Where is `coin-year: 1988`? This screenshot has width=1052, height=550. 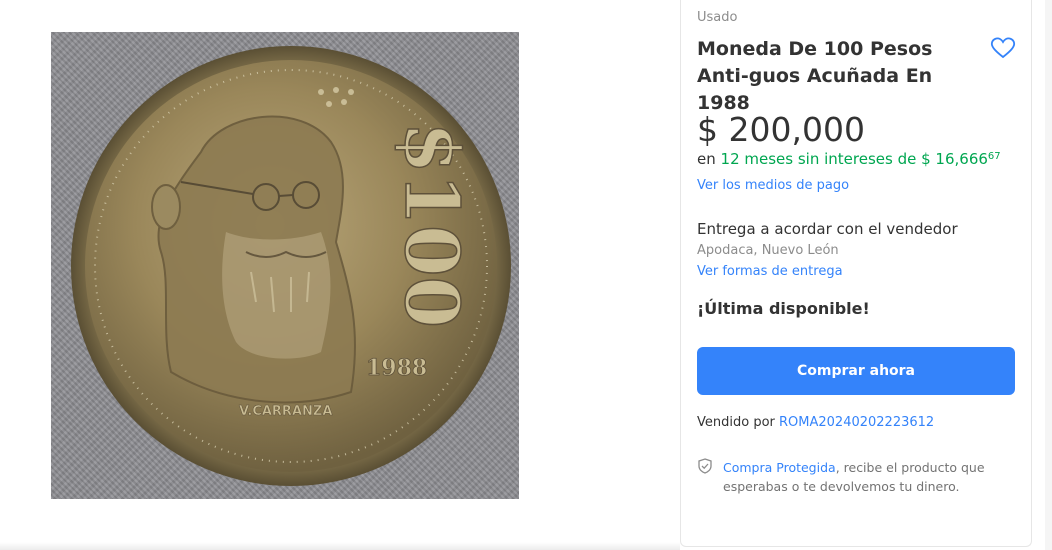 coin-year: 1988 is located at coordinates (396, 368).